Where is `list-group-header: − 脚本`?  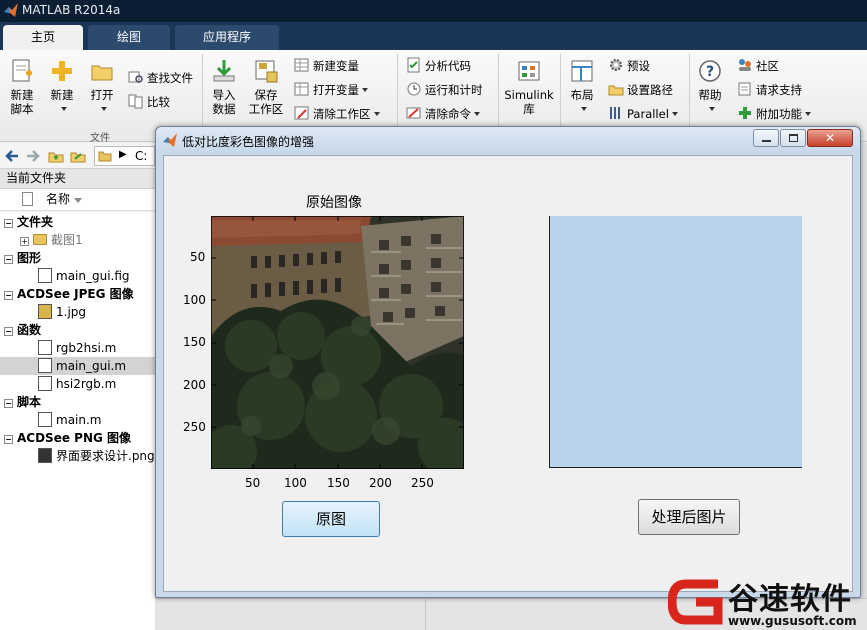 list-group-header: − 脚本 is located at coordinates (77, 402).